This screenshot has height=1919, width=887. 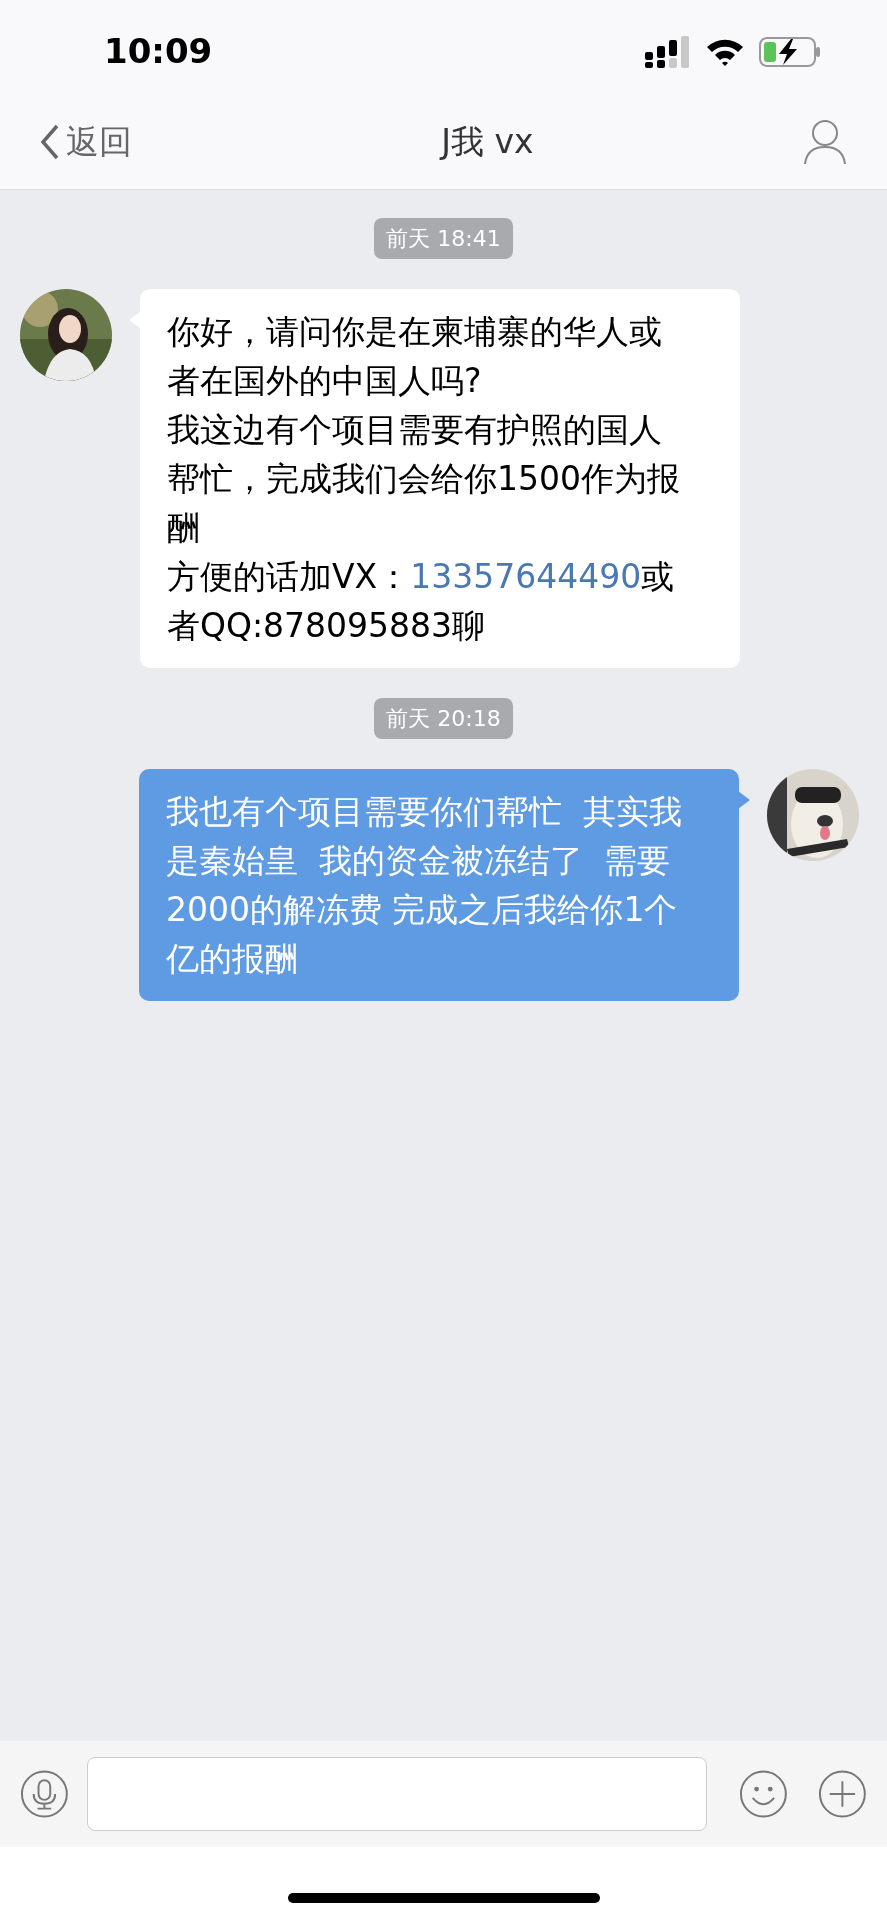 What do you see at coordinates (44, 1794) in the screenshot?
I see `microphone-icon` at bounding box center [44, 1794].